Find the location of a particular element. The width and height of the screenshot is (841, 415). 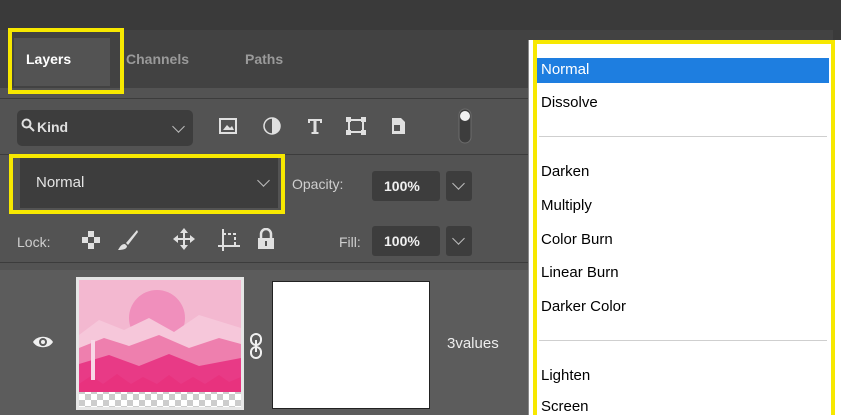

dropdown-item-screen: Screen is located at coordinates (565, 406).